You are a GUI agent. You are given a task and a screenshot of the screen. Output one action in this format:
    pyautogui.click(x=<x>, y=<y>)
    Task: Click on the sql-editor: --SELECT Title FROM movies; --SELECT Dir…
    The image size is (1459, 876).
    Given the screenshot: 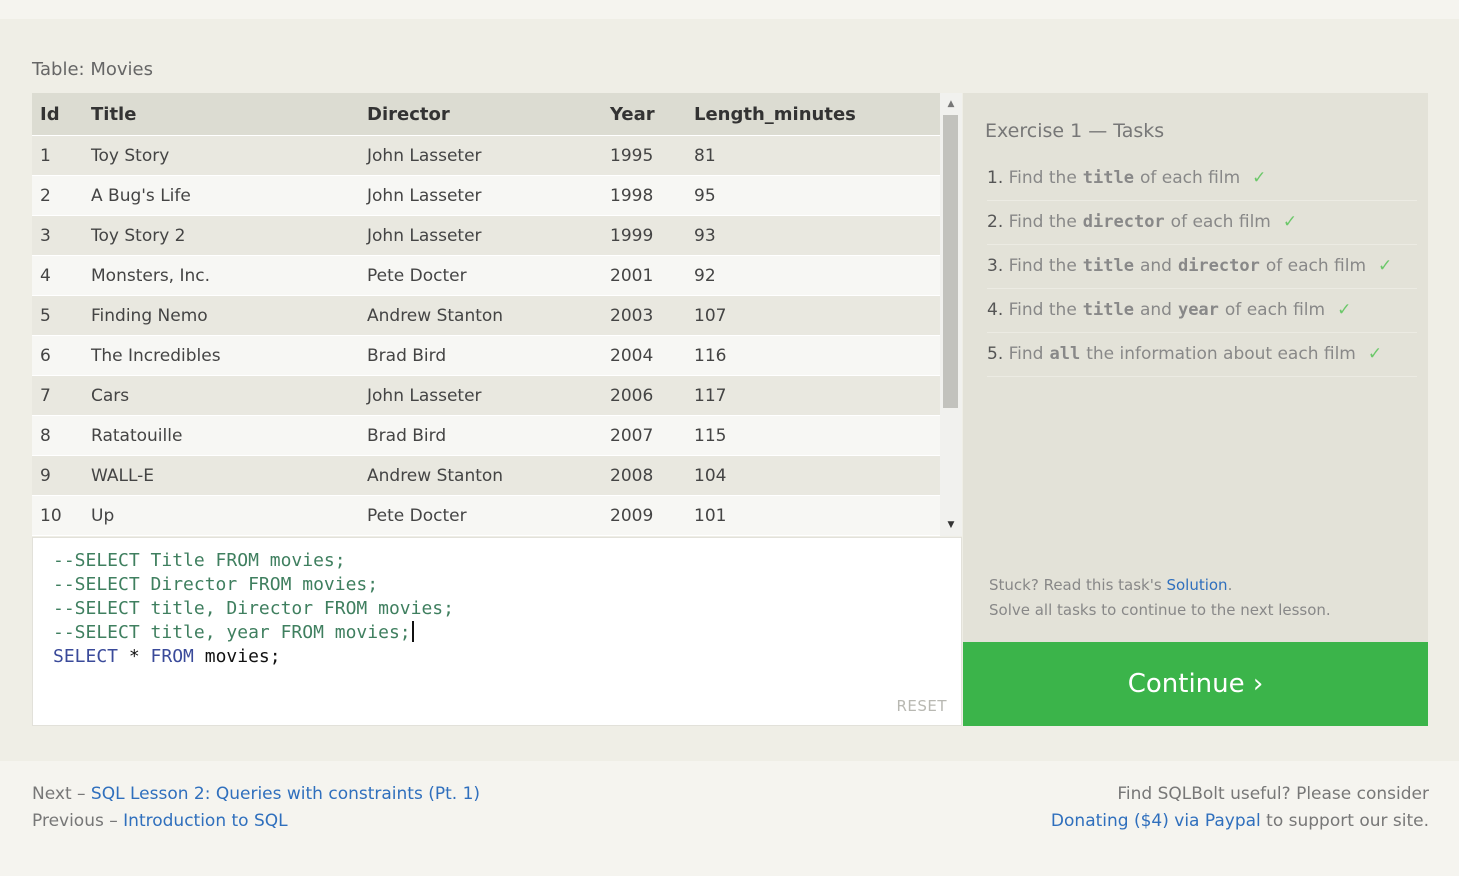 What is the action you would take?
    pyautogui.click(x=497, y=631)
    